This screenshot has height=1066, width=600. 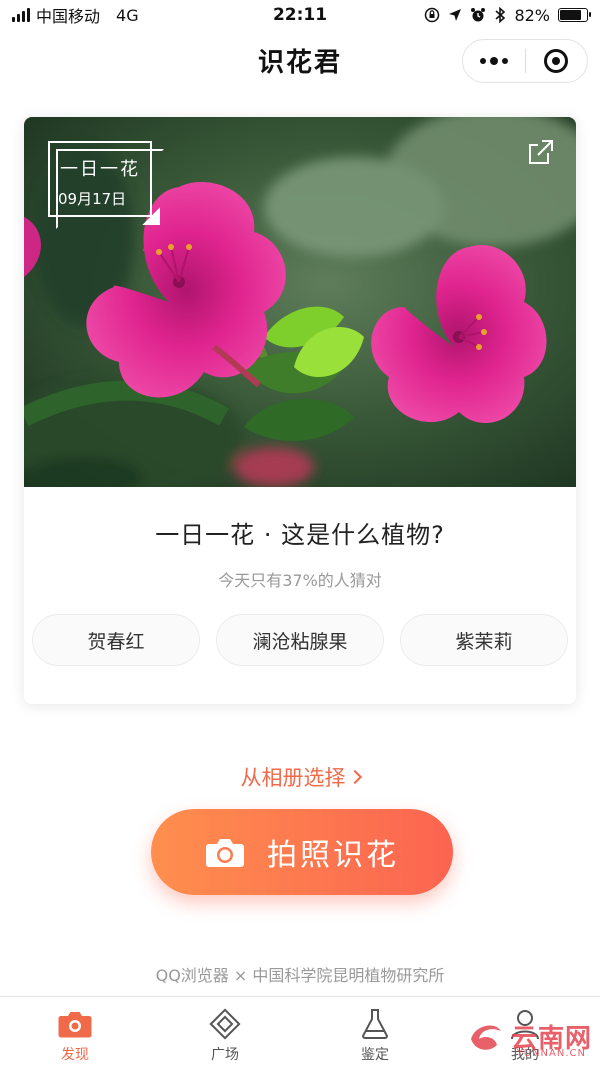 I want to click on more-dots-icon, so click(x=493, y=60).